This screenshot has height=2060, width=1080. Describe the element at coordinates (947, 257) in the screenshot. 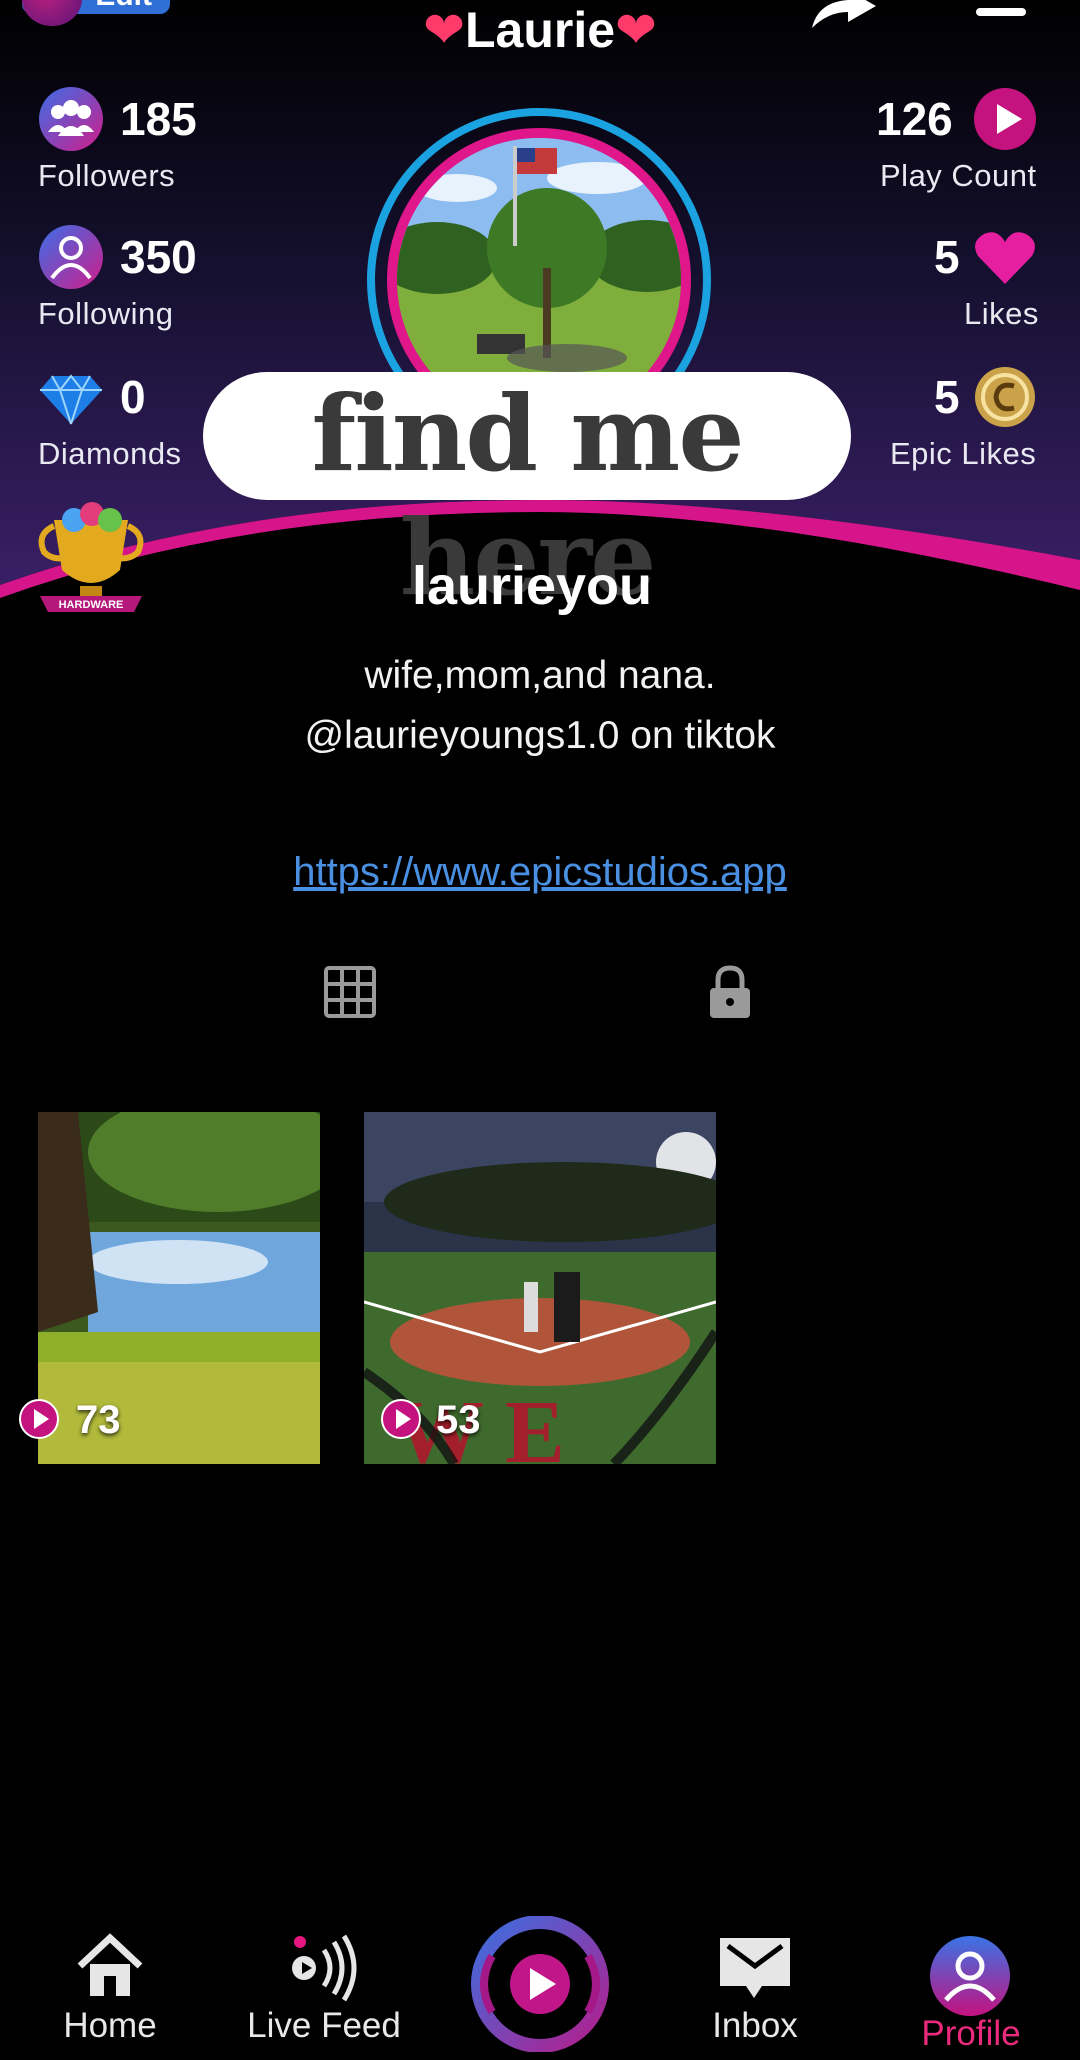

I see `likes-count: 5` at that location.